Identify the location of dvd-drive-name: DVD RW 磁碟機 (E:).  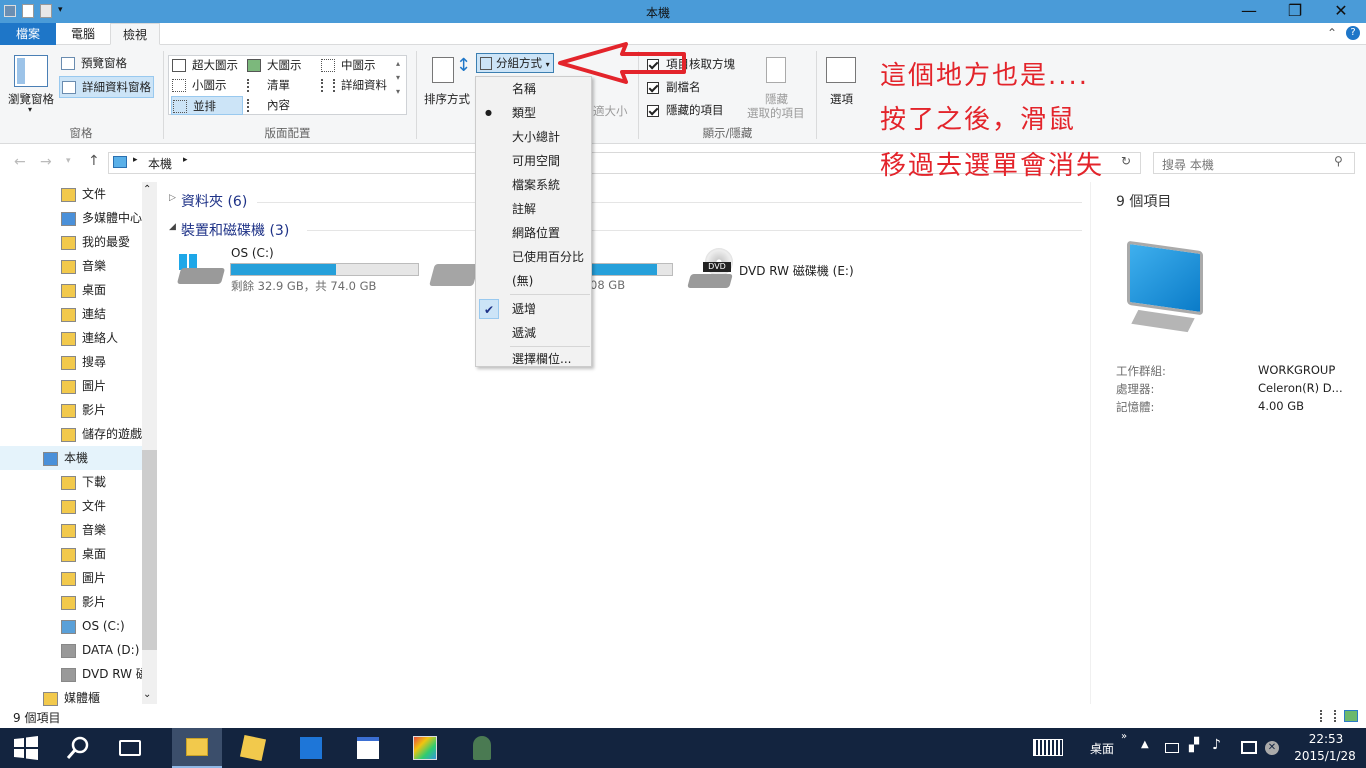
(796, 270).